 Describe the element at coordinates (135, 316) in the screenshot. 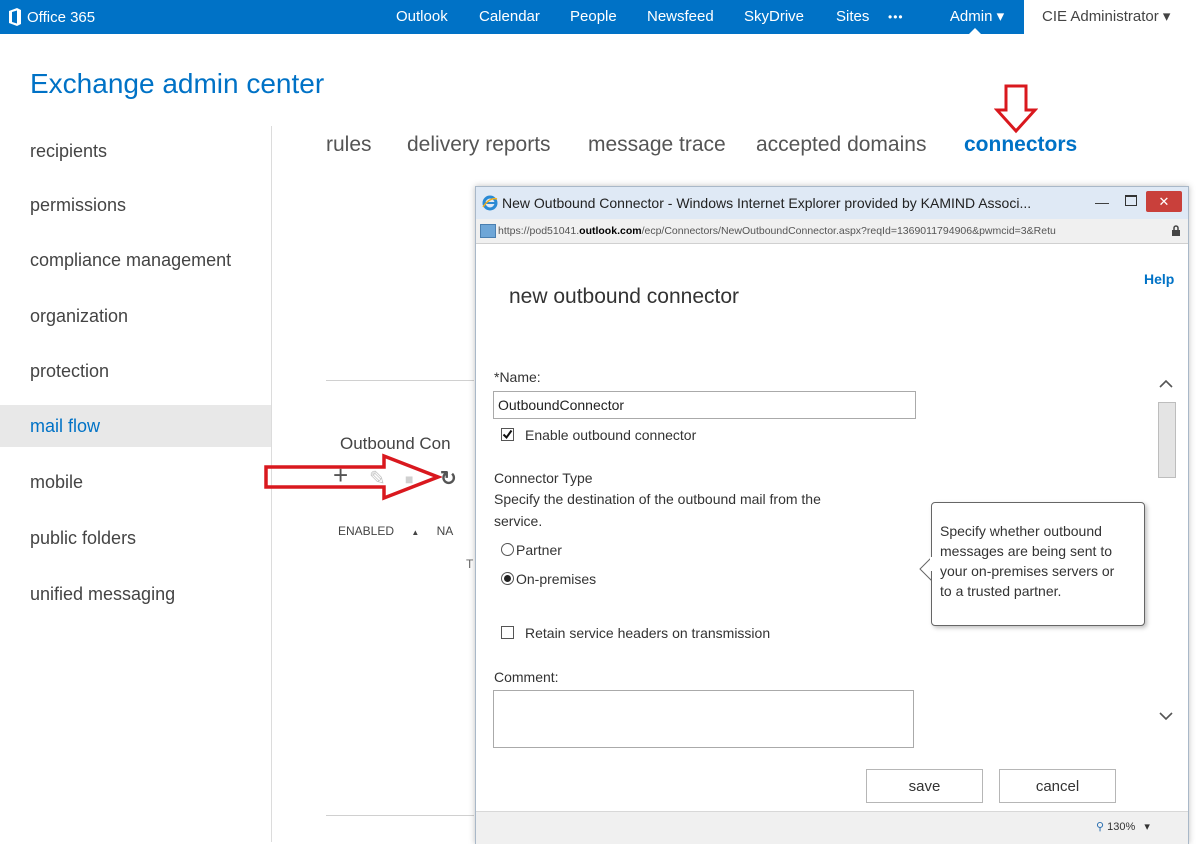

I see `leftnav-organization: organization` at that location.